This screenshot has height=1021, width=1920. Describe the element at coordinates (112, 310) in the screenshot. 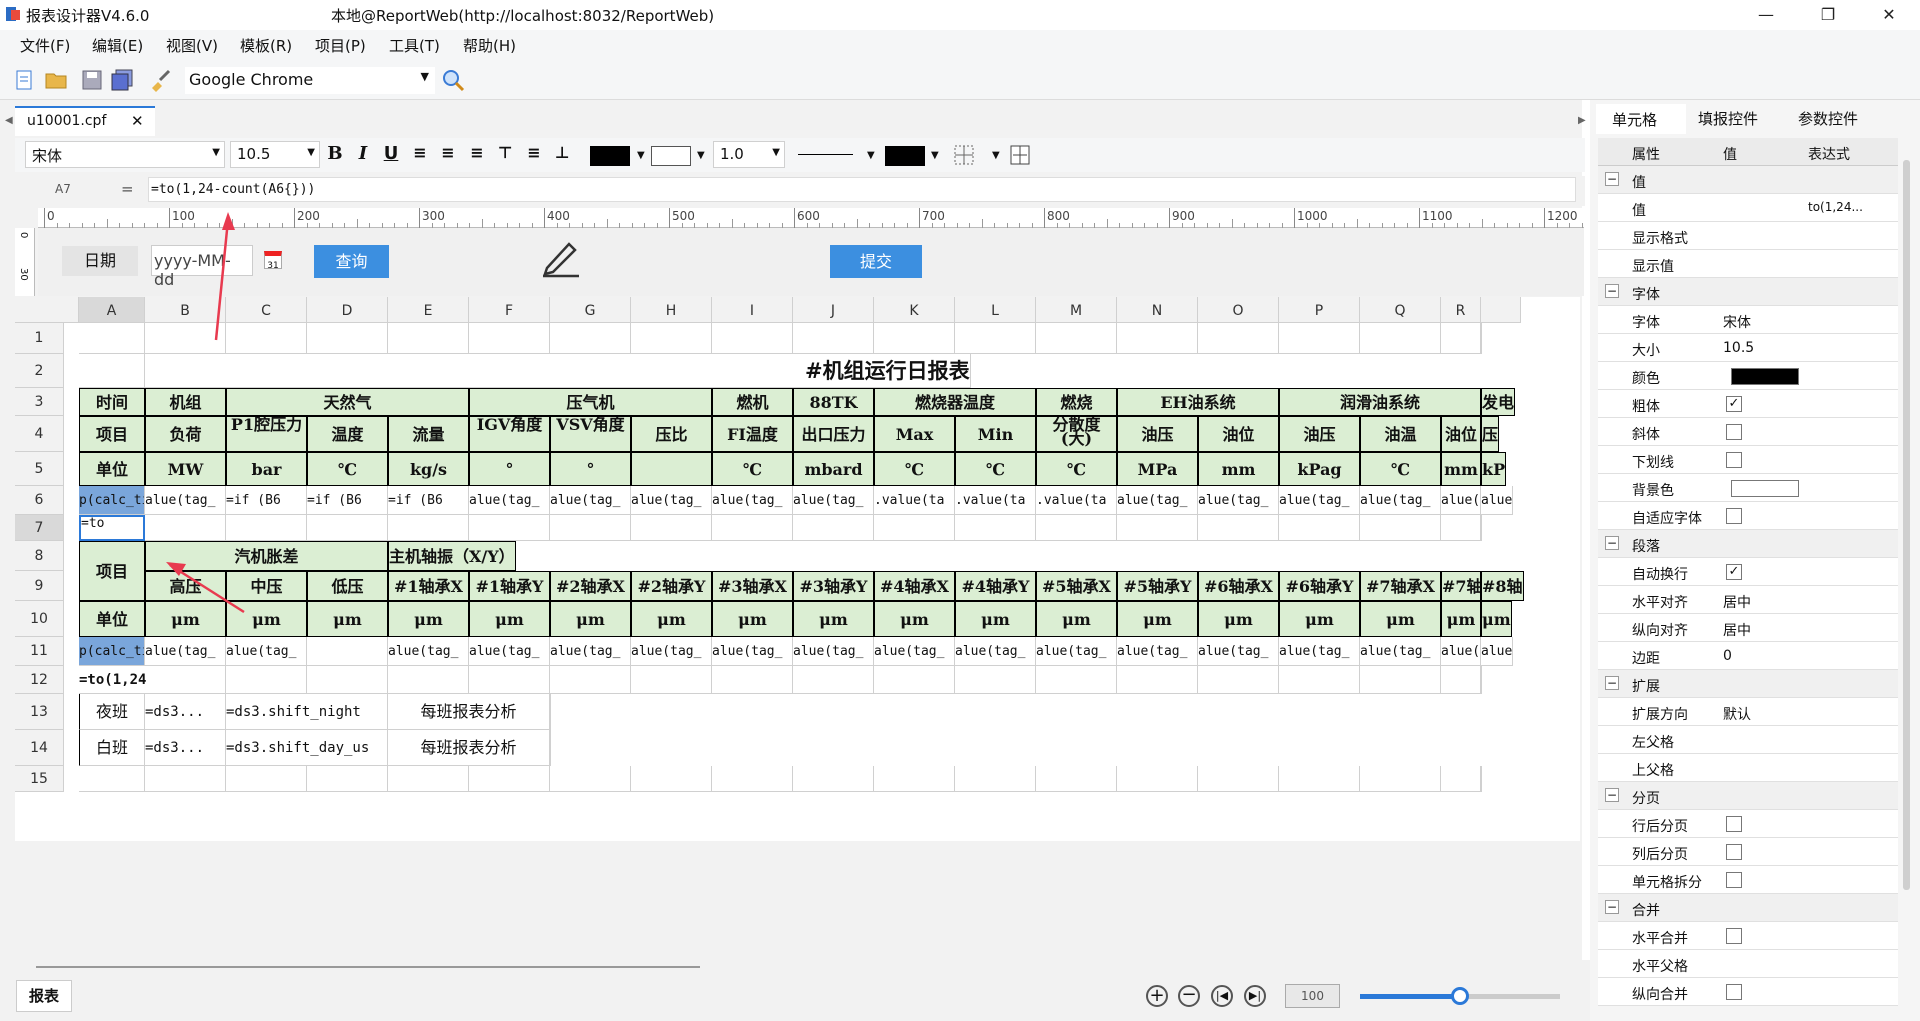

I see `column-header: A` at that location.